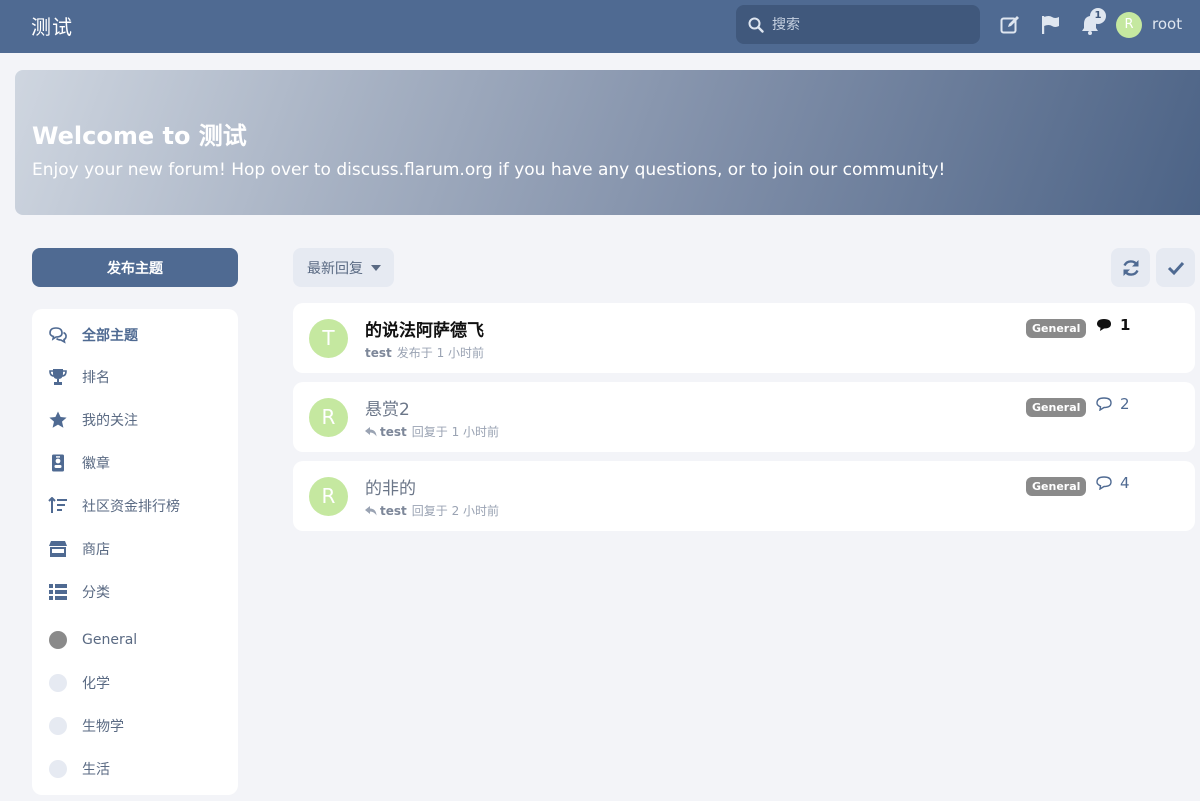 The image size is (1200, 801). I want to click on edit-icon, so click(1010, 25).